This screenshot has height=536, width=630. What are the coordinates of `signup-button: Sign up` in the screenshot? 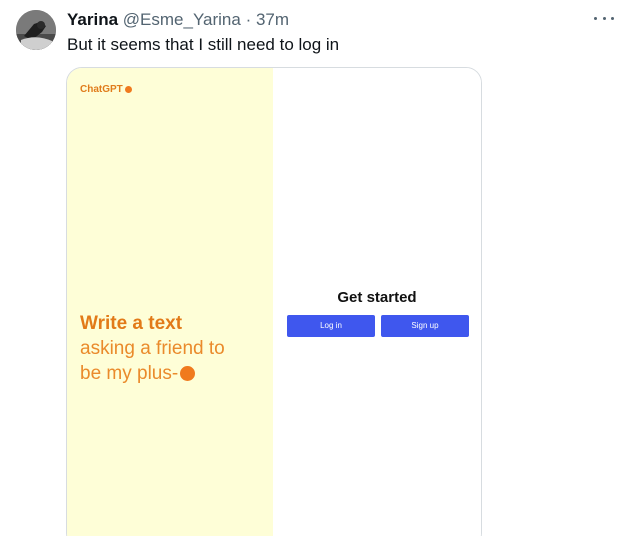 It's located at (425, 326).